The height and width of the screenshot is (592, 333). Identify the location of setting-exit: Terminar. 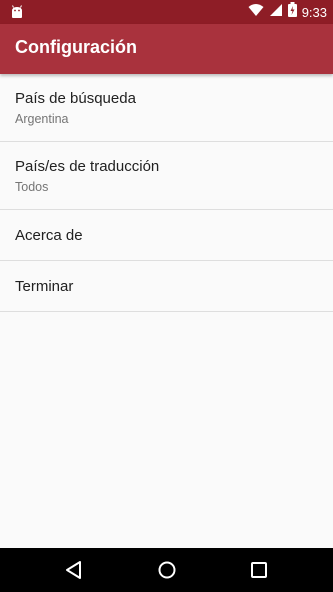
(166, 286).